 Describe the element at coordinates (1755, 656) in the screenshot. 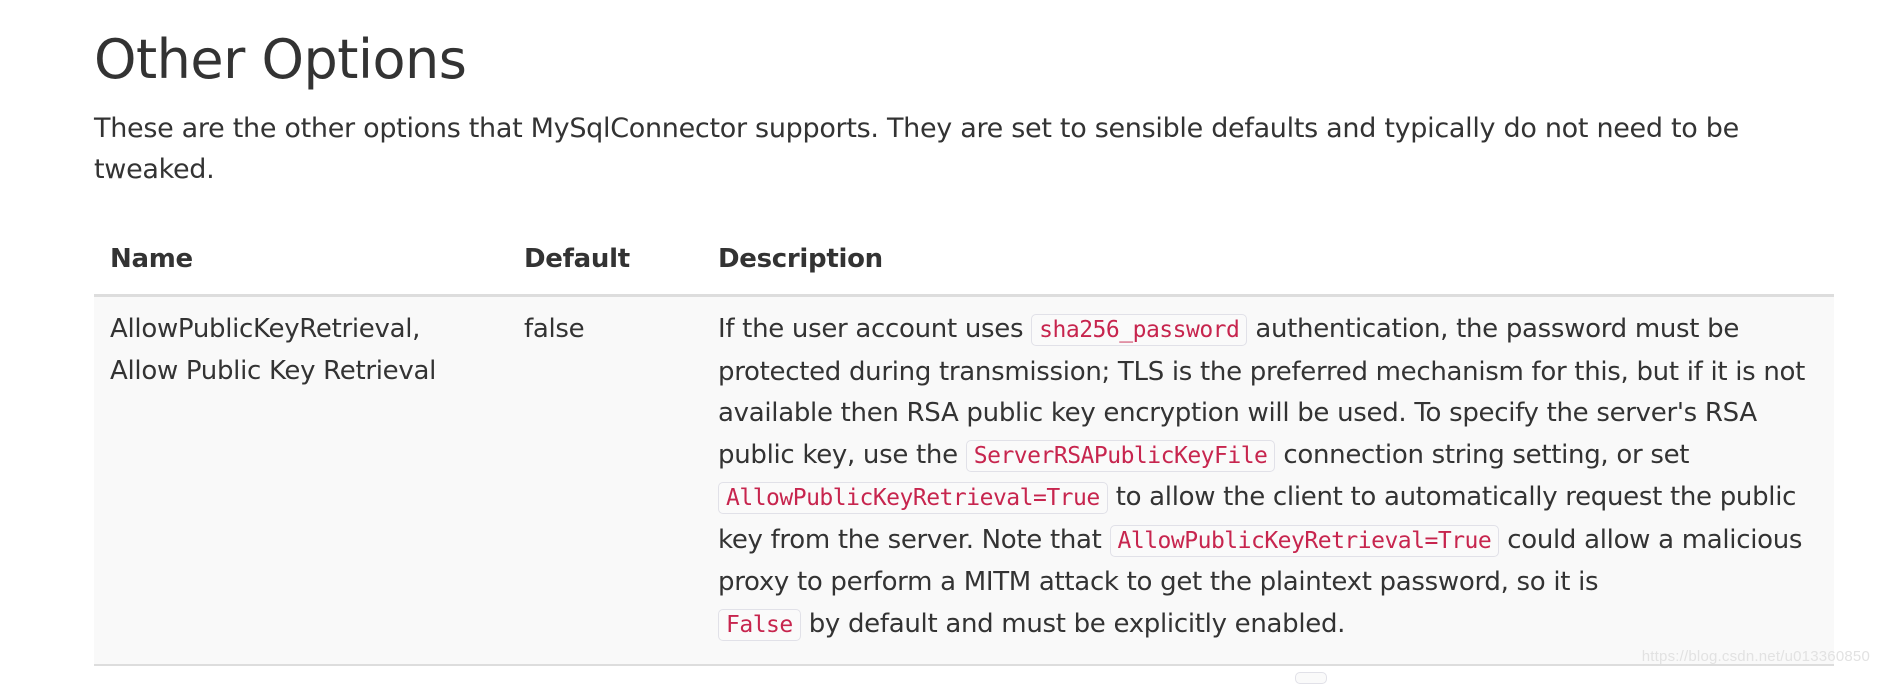

I see `watermark: https://blog.csdn.net/u013360850` at that location.